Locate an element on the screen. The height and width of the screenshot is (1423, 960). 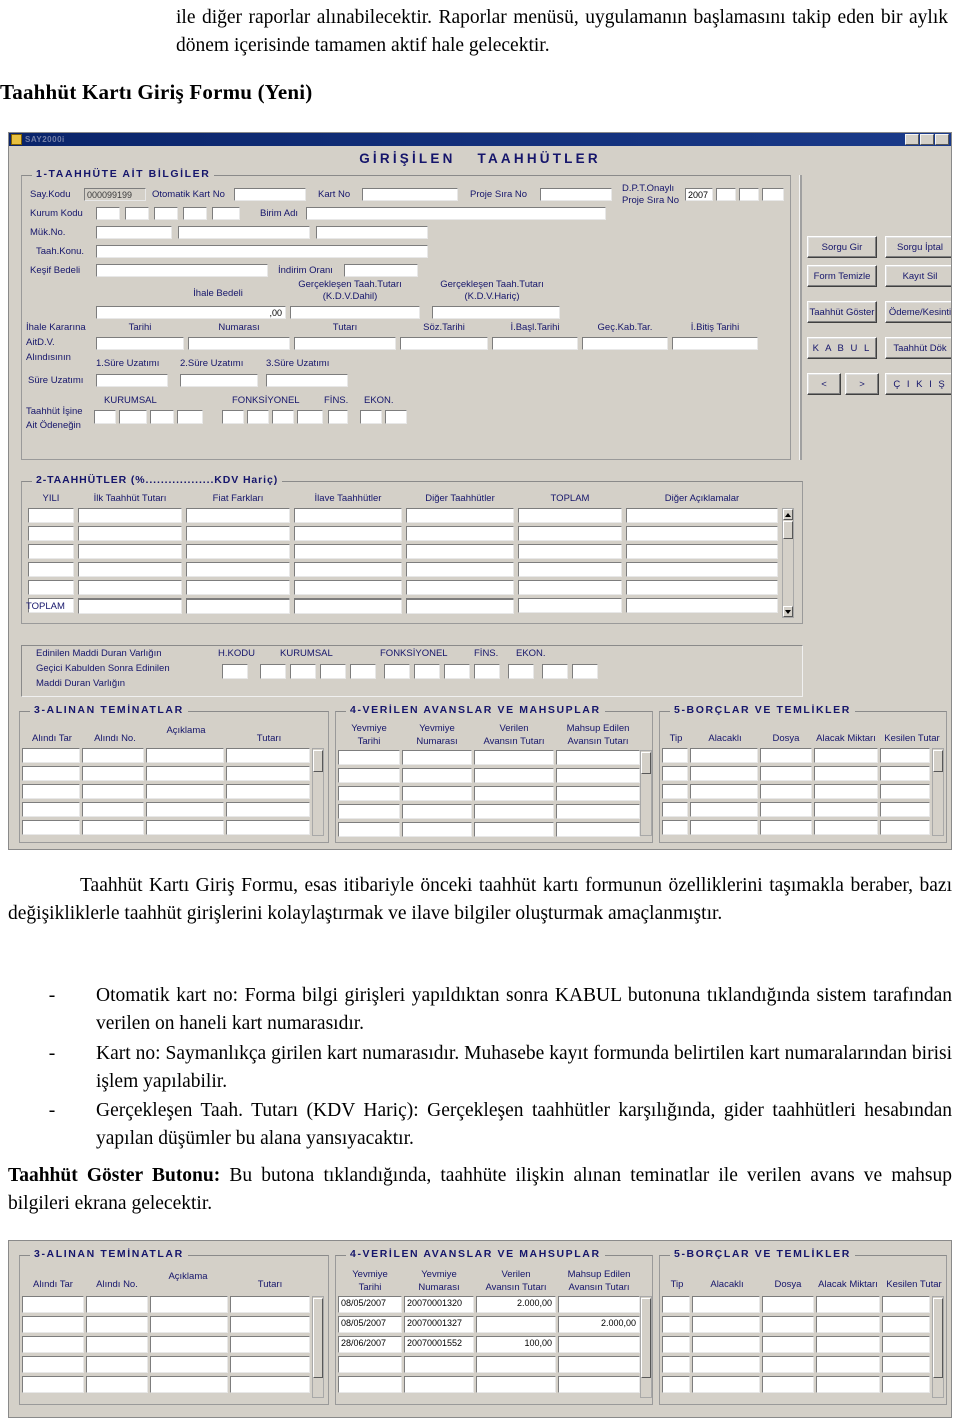
field-taah-konu is located at coordinates (262, 251).